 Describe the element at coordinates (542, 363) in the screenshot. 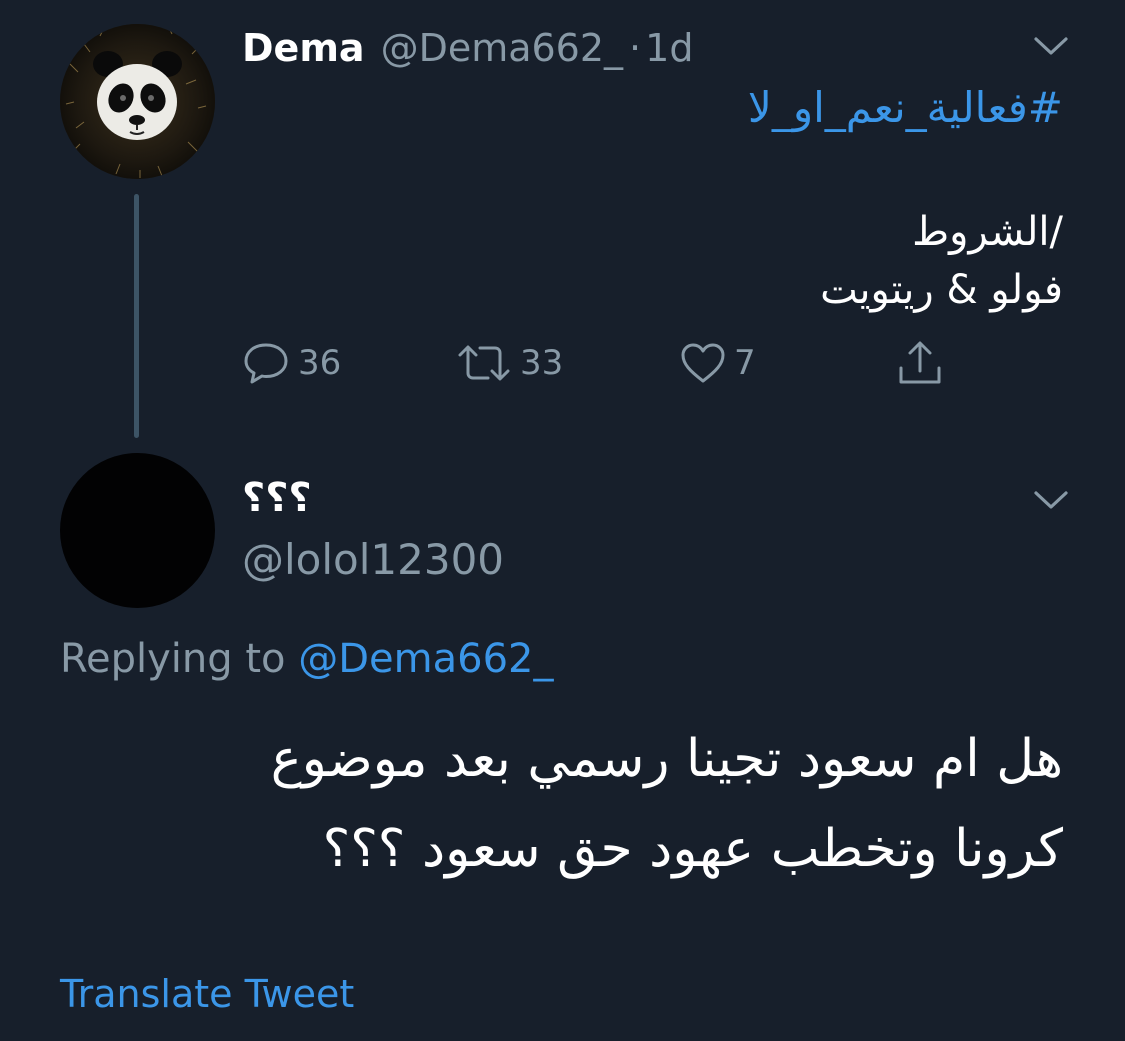

I see `retweet-count: 33` at that location.